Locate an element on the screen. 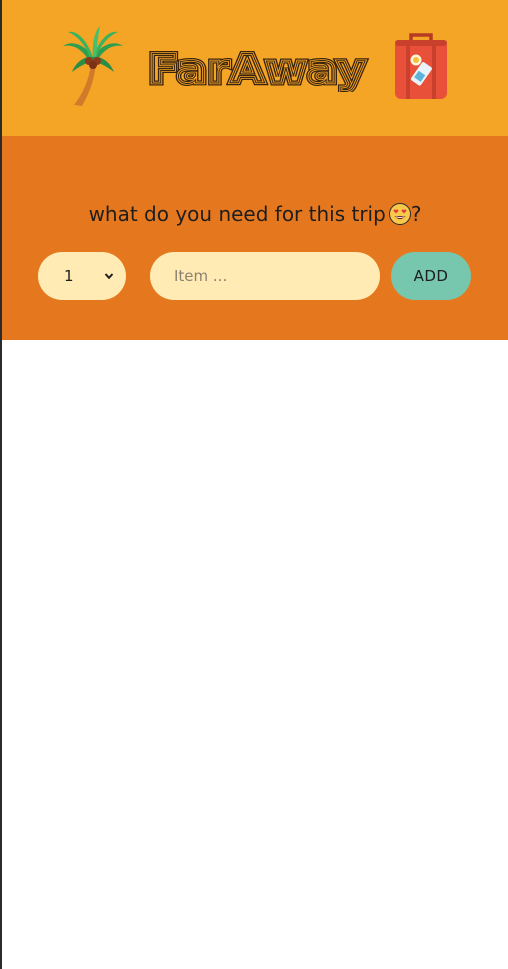 Image resolution: width=508 pixels, height=969 pixels. palm-tree-icon is located at coordinates (93, 66).